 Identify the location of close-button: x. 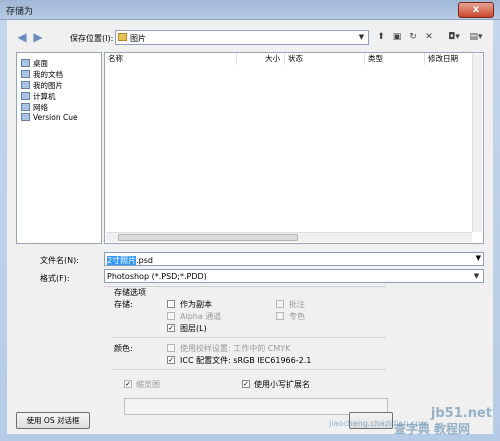
(476, 10).